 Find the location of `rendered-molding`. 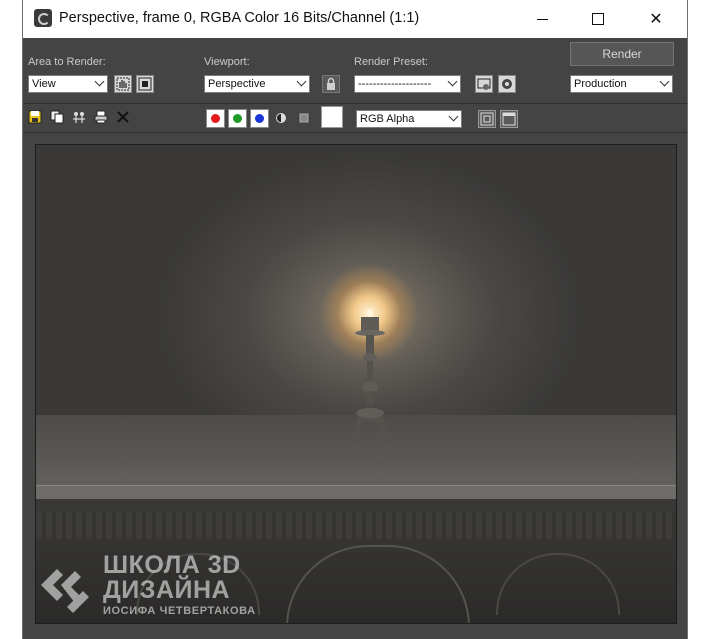

rendered-molding is located at coordinates (356, 525).